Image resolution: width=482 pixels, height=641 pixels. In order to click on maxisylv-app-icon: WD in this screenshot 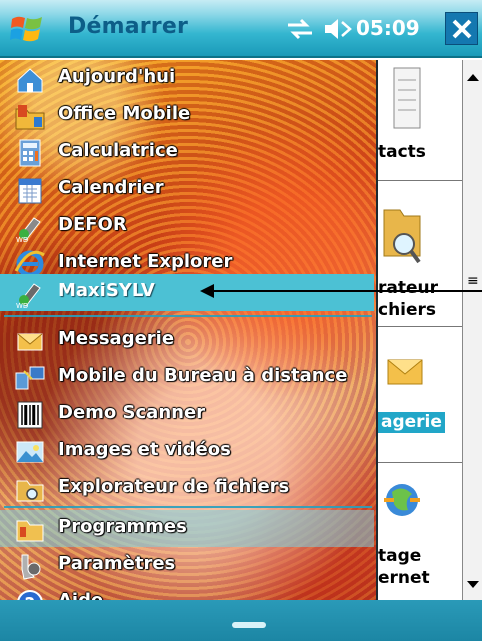, I will do `click(28, 295)`.